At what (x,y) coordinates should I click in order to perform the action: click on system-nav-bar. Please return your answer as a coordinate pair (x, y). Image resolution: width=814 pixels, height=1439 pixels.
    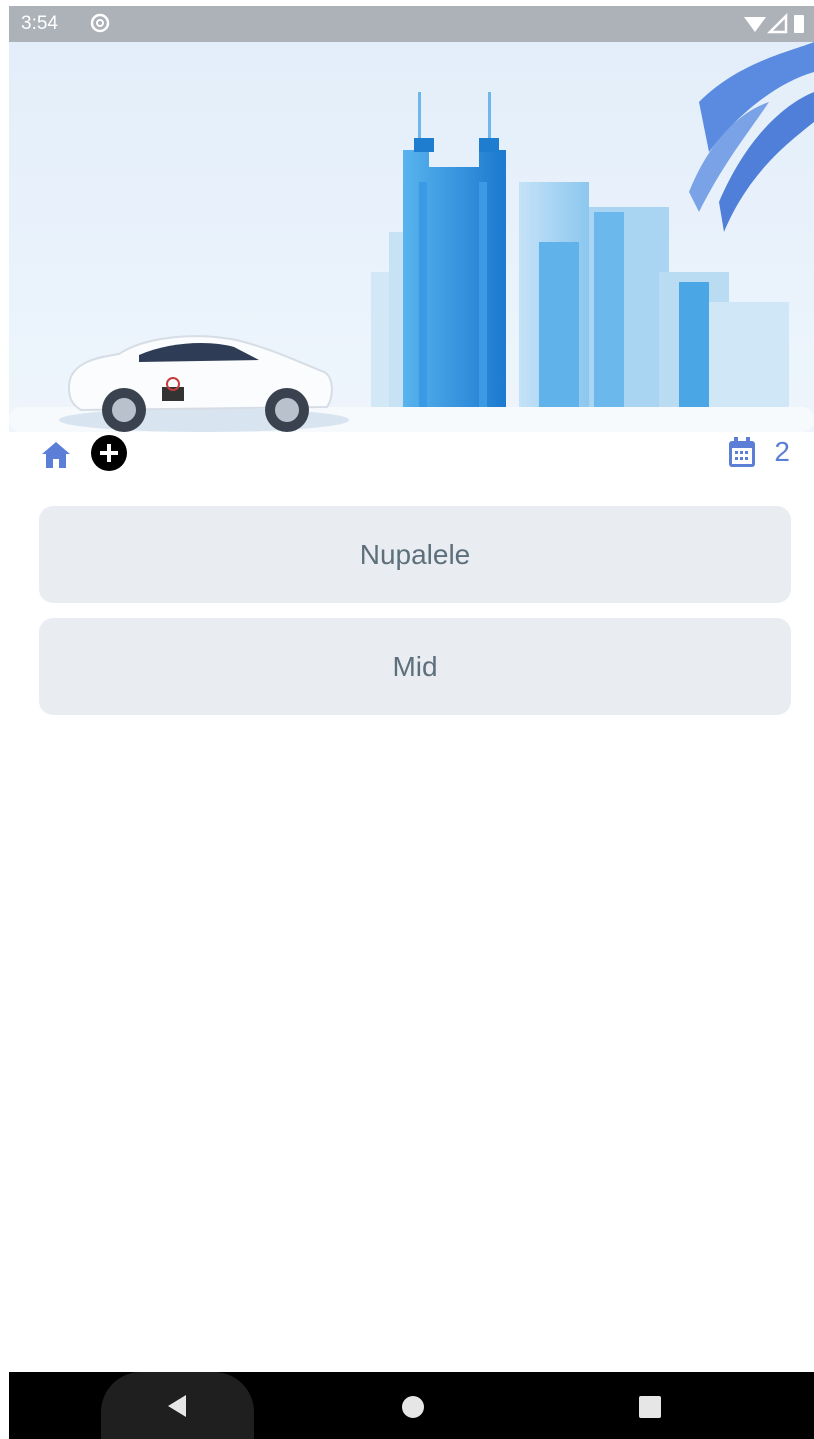
    Looking at the image, I should click on (411, 1405).